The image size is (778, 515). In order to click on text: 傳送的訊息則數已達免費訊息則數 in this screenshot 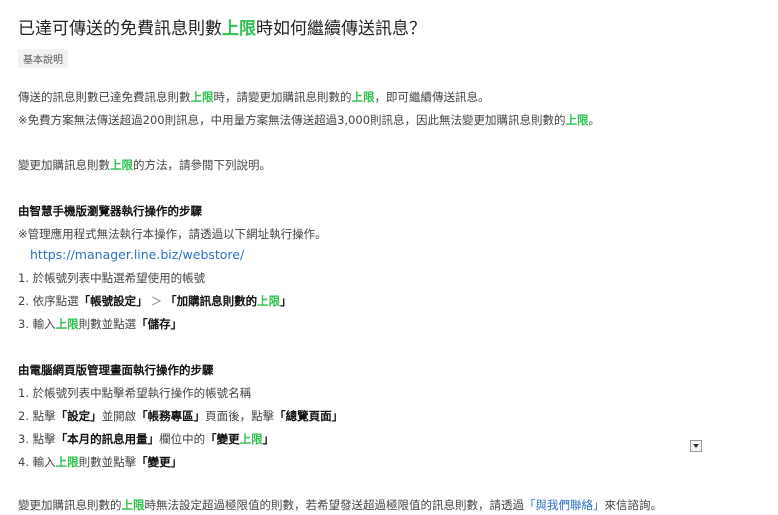, I will do `click(104, 97)`.